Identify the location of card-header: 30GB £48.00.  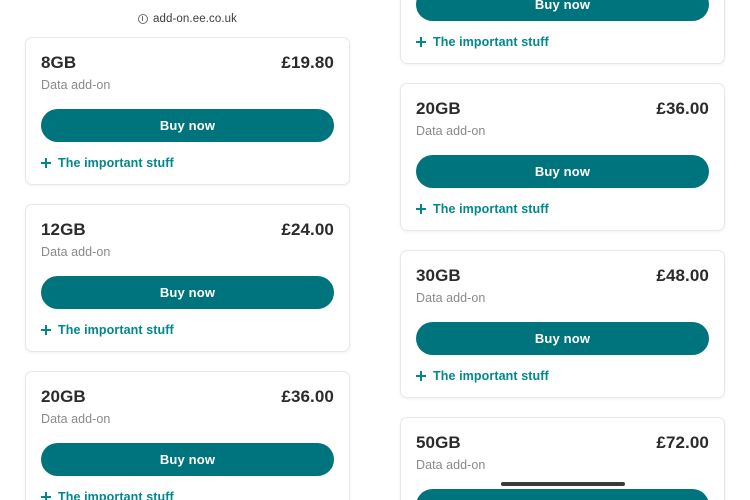
(562, 276).